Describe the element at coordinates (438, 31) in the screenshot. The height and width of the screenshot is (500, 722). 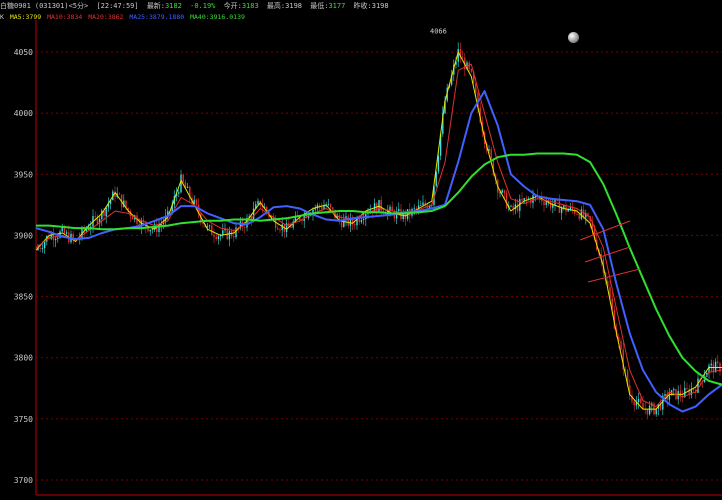
I see `peak-price-label: 4066` at that location.